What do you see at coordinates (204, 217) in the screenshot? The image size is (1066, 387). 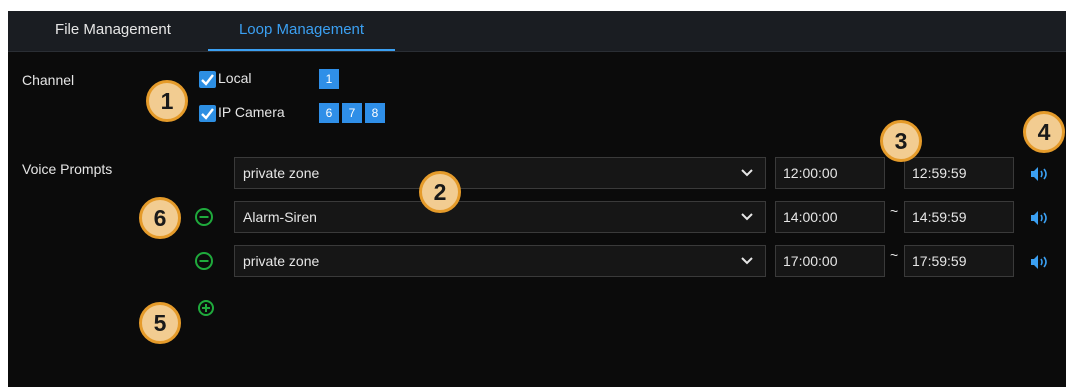 I see `remove-row-2-minus-circle-icon` at bounding box center [204, 217].